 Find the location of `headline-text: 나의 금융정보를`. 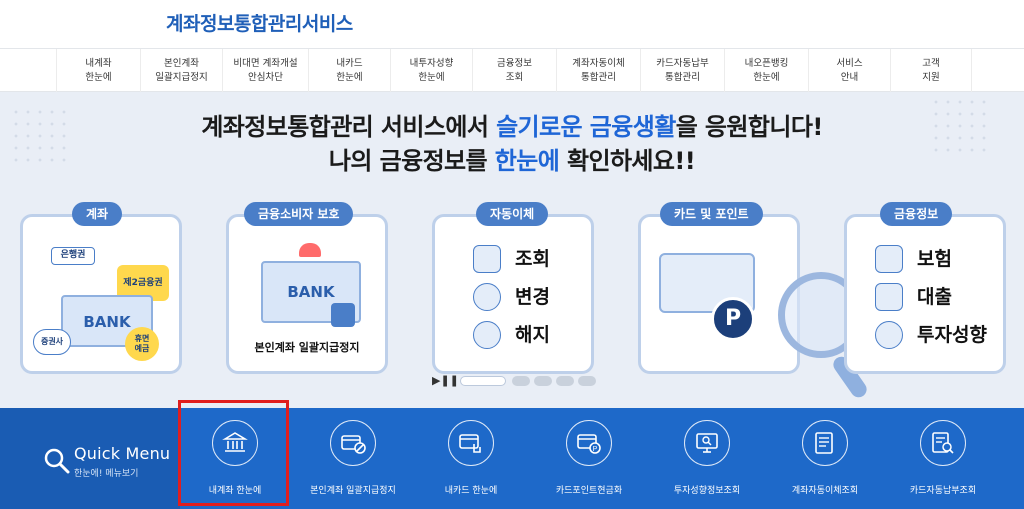

headline-text: 나의 금융정보를 is located at coordinates (411, 161).